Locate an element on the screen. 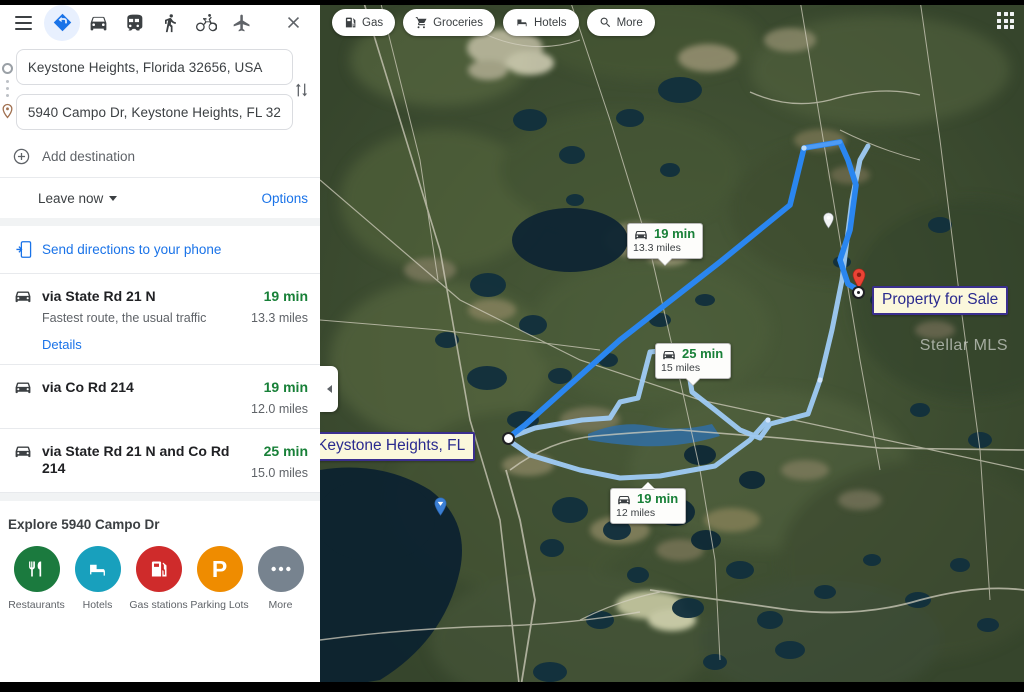 The image size is (1024, 692). chip-label: More is located at coordinates (629, 22).